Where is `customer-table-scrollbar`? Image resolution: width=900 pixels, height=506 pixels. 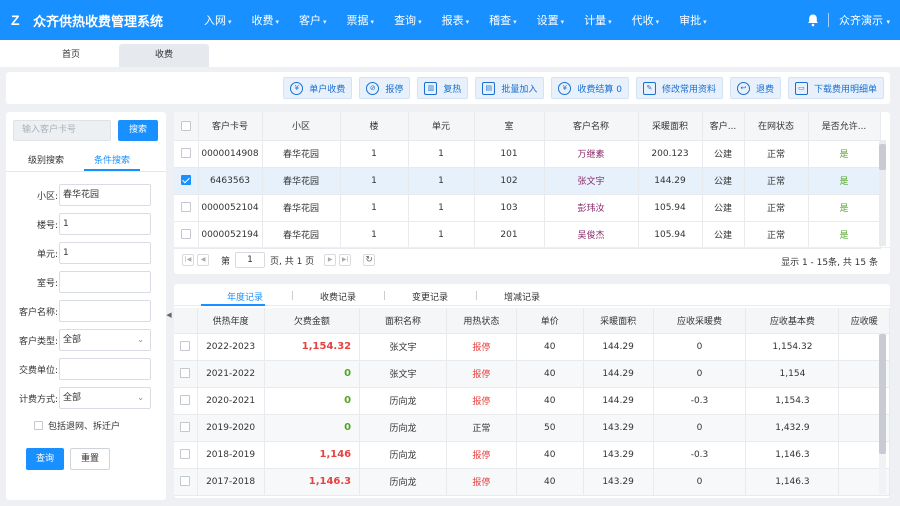 customer-table-scrollbar is located at coordinates (882, 193).